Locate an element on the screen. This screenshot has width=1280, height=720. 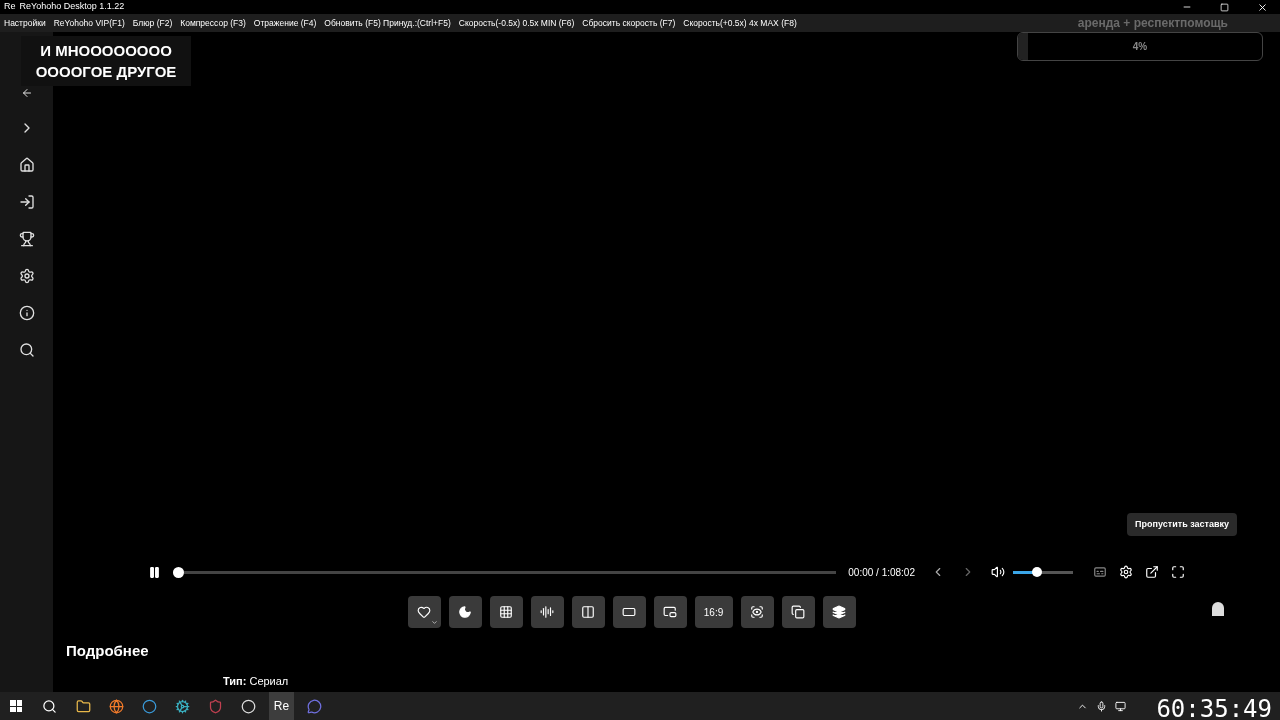
split-button is located at coordinates (588, 612).